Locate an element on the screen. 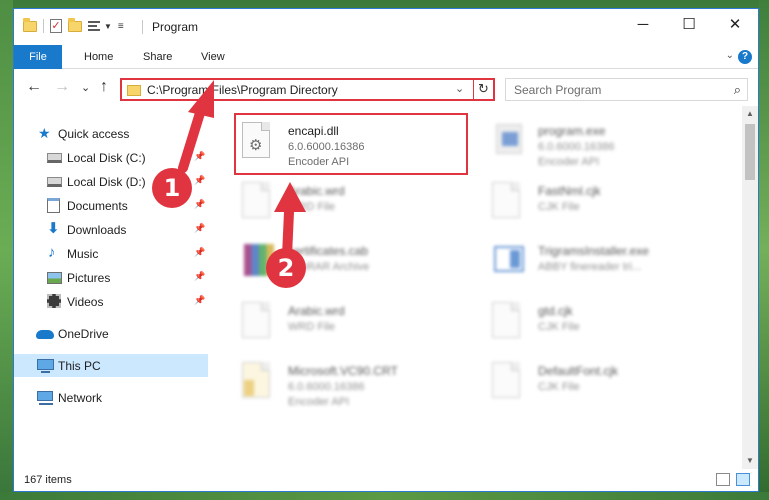  annotation-badge-2: 2 is located at coordinates (286, 268).